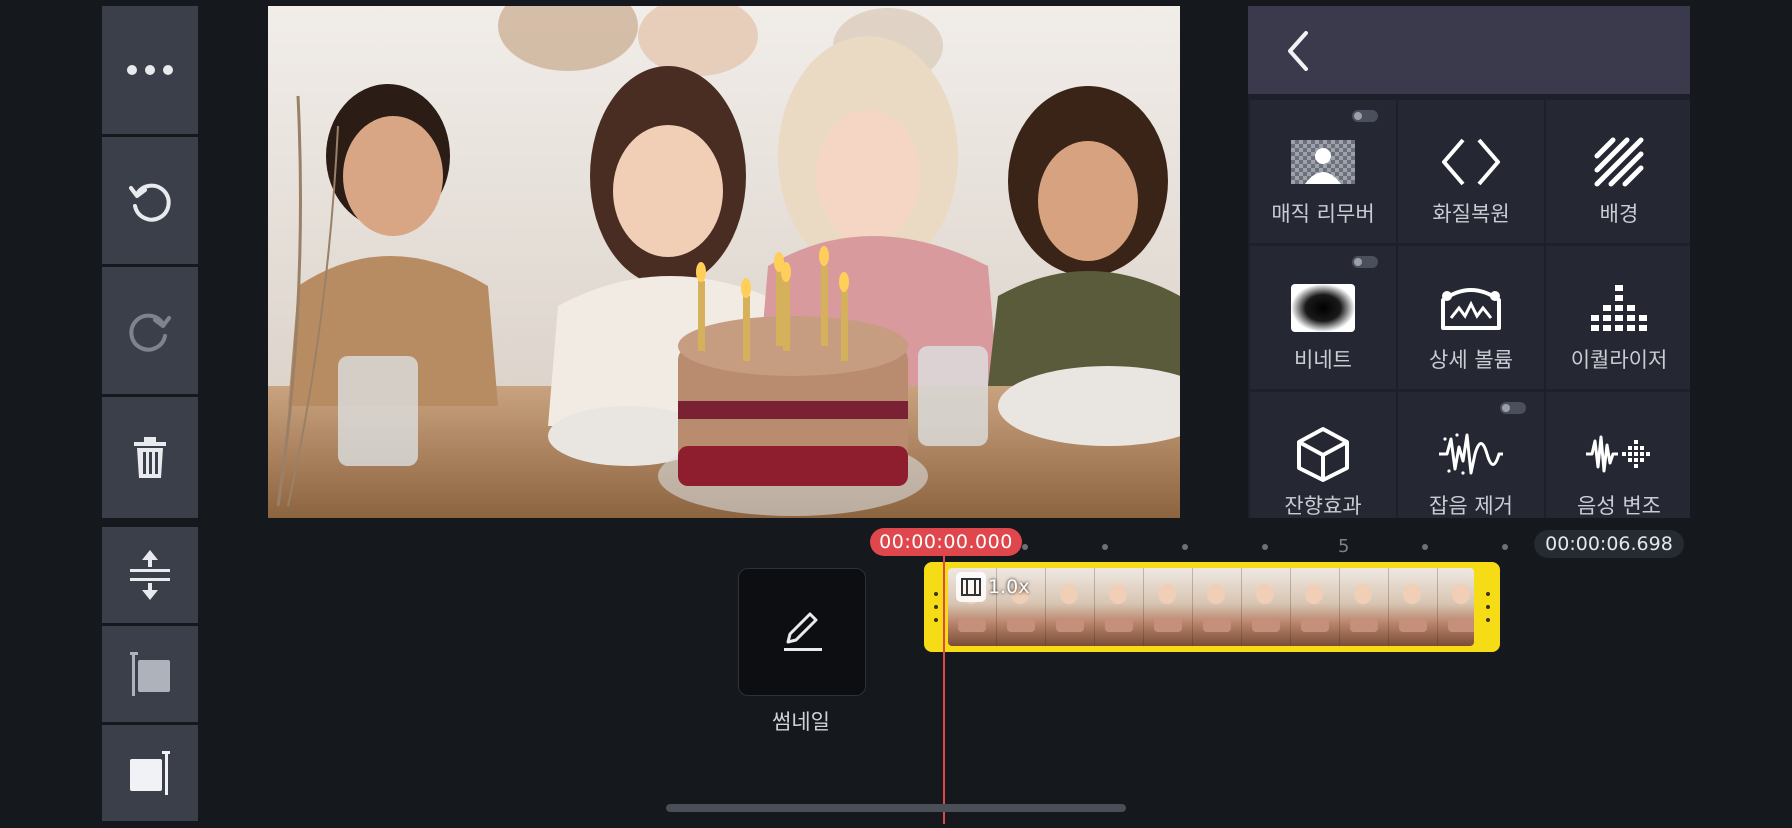 This screenshot has width=1792, height=828. I want to click on timeline-scrollbar, so click(896, 808).